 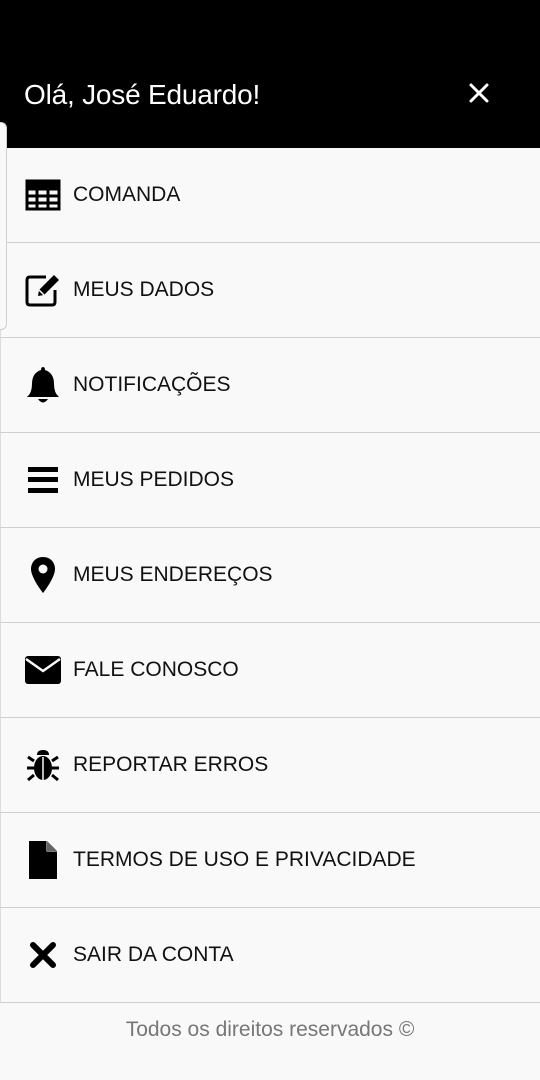 I want to click on bell-icon, so click(x=43, y=385).